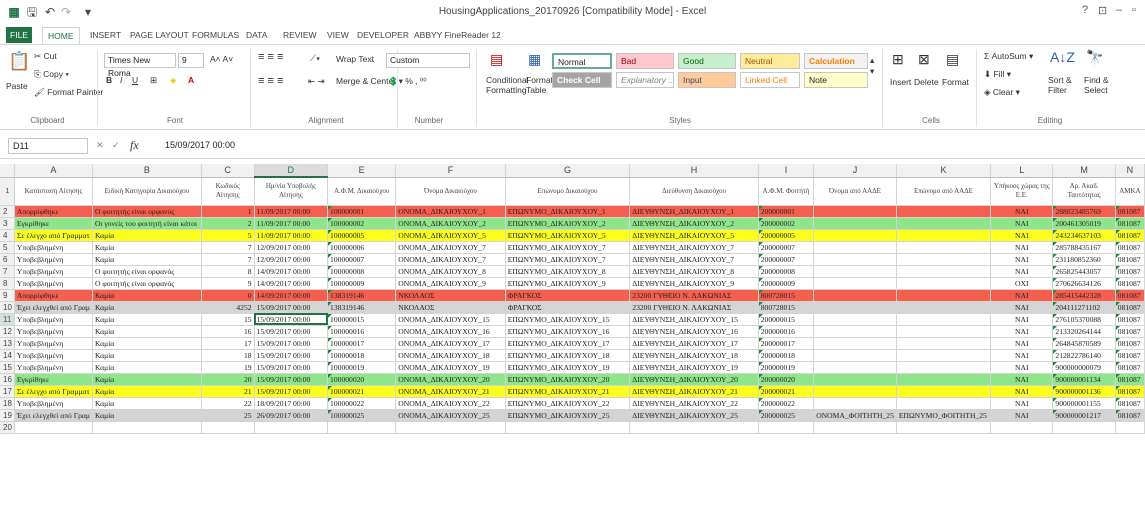  I want to click on cell: 200000009, so click(786, 283).